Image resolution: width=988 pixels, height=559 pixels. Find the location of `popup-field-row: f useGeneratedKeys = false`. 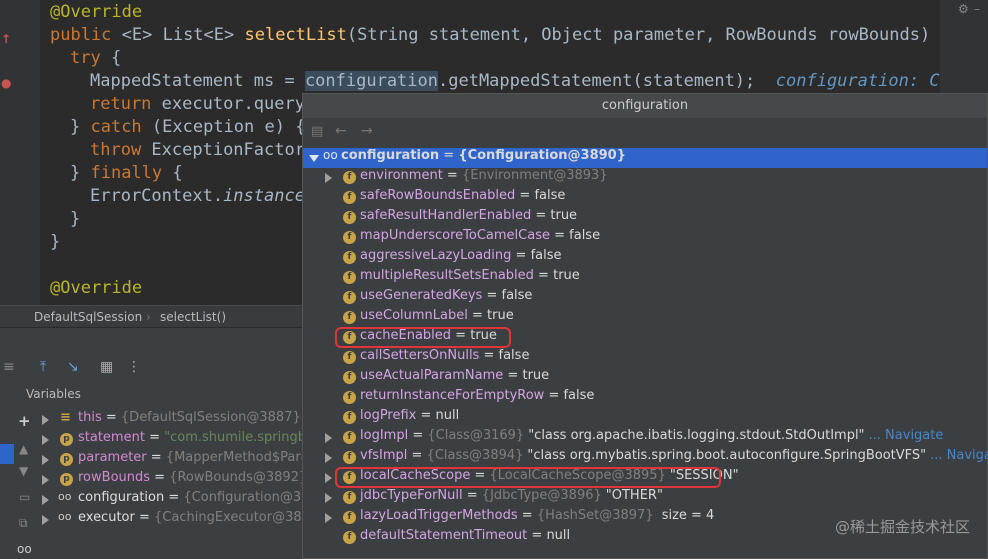

popup-field-row: f useGeneratedKeys = false is located at coordinates (645, 298).